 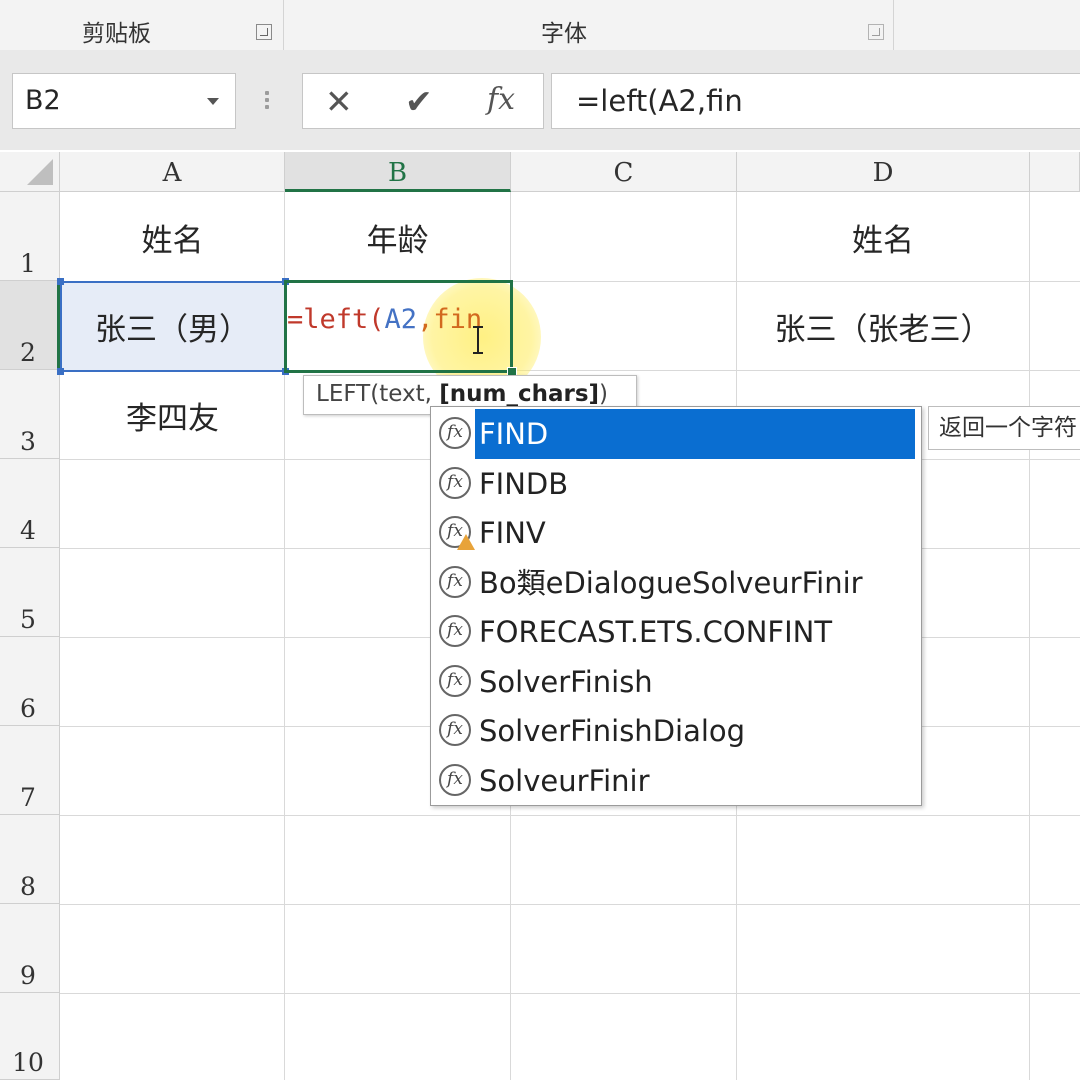 I want to click on row-header-6: 6, so click(x=30, y=681).